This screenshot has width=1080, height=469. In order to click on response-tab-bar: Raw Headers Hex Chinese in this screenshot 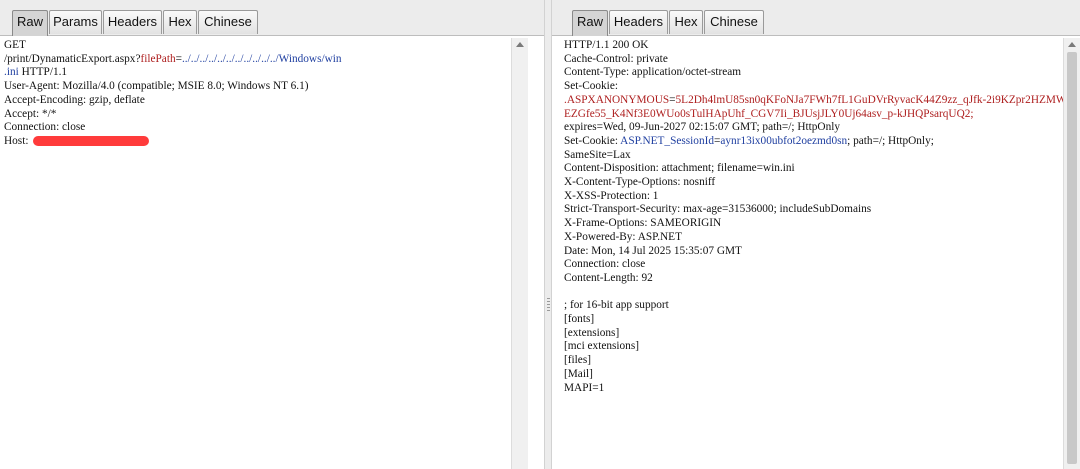, I will do `click(816, 18)`.